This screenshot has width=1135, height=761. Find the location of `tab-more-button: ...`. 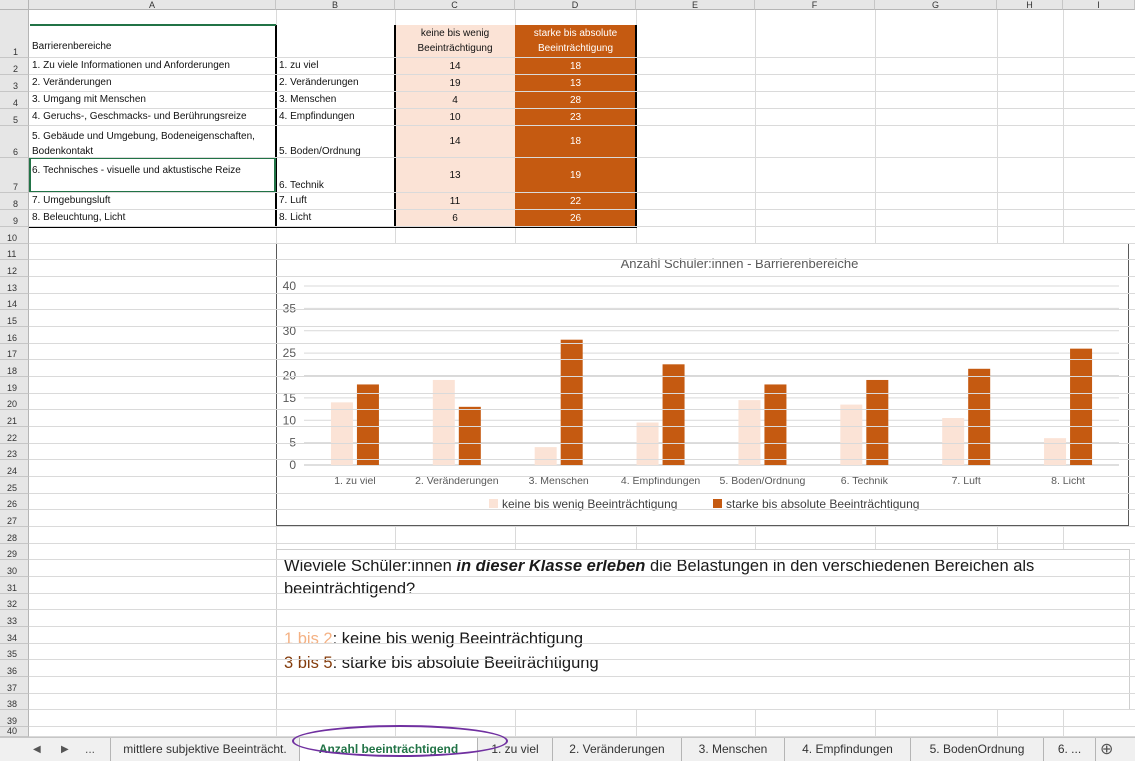

tab-more-button: ... is located at coordinates (90, 749).